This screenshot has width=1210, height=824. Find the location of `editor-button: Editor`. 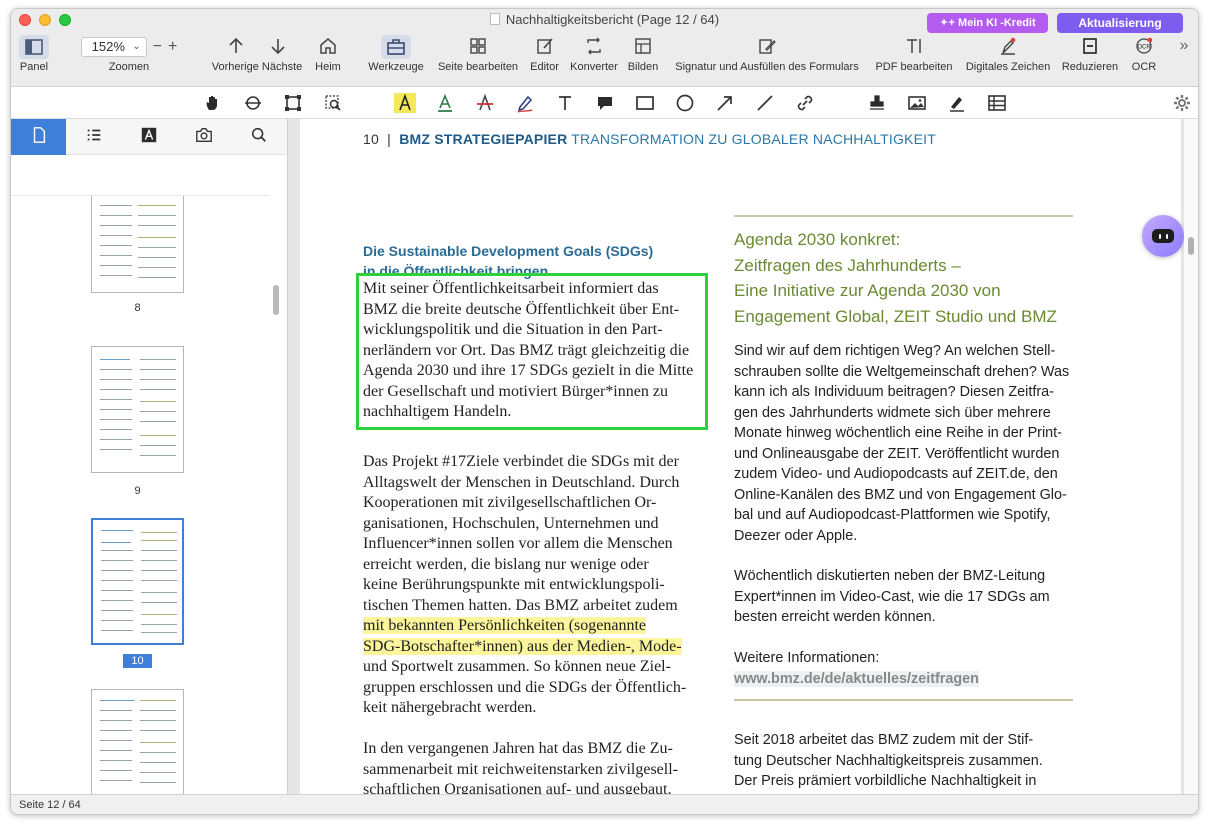

editor-button: Editor is located at coordinates (544, 54).